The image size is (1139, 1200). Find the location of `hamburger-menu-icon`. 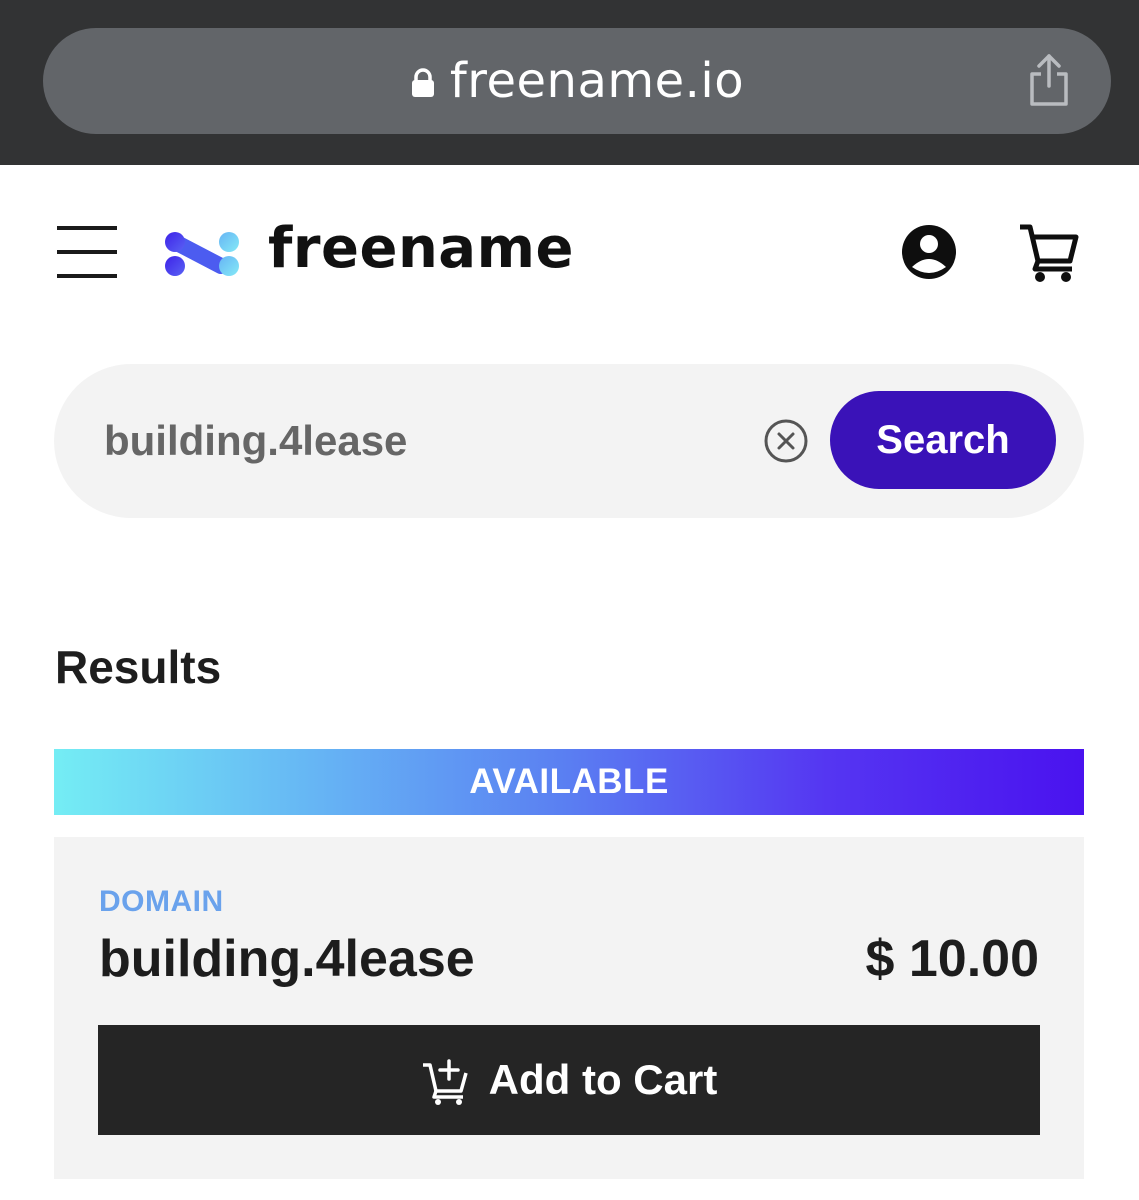

hamburger-menu-icon is located at coordinates (87, 252).